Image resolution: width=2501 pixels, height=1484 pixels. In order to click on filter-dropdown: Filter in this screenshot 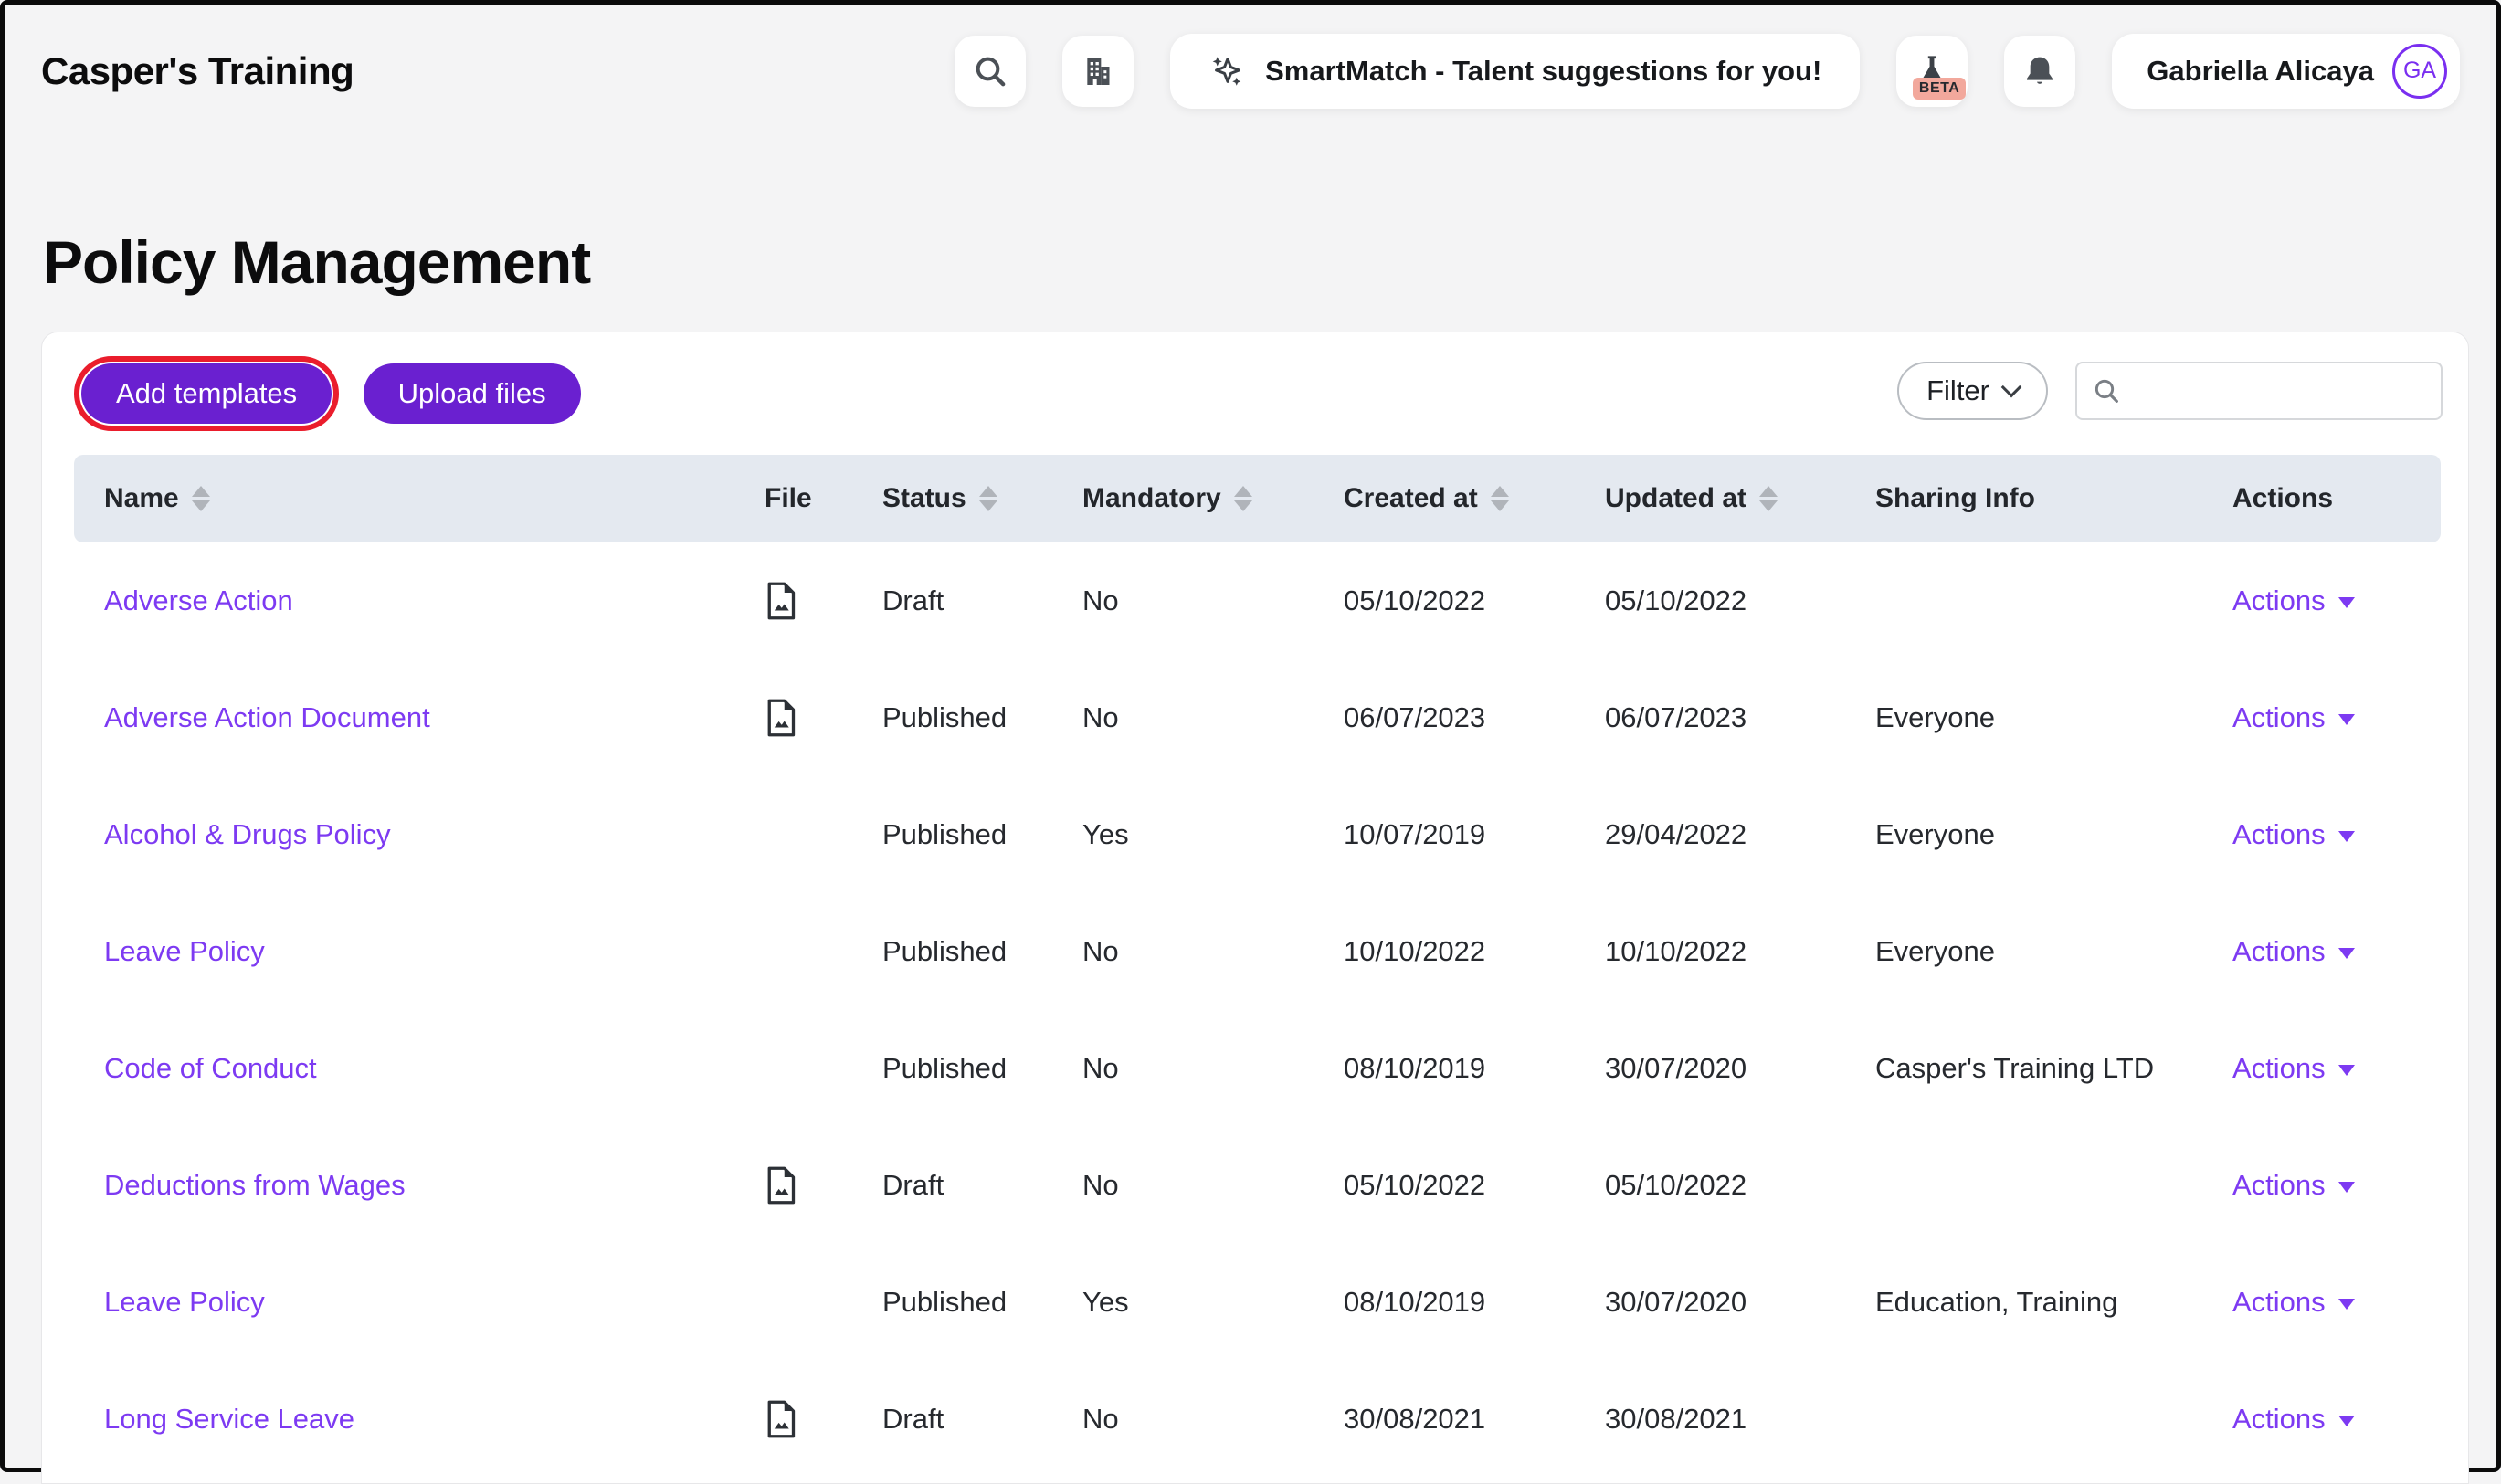, I will do `click(1972, 391)`.